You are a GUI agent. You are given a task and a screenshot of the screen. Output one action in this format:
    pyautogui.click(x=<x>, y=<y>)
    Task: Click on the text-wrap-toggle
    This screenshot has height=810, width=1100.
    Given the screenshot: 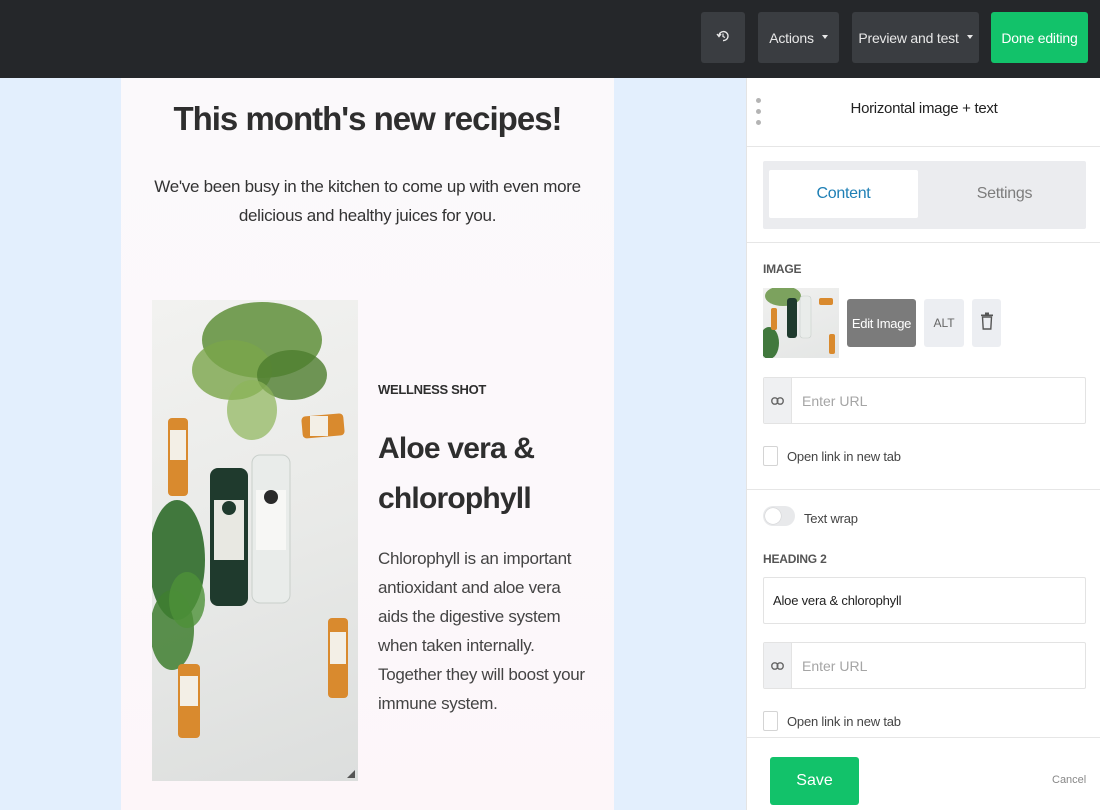 What is the action you would take?
    pyautogui.click(x=779, y=516)
    